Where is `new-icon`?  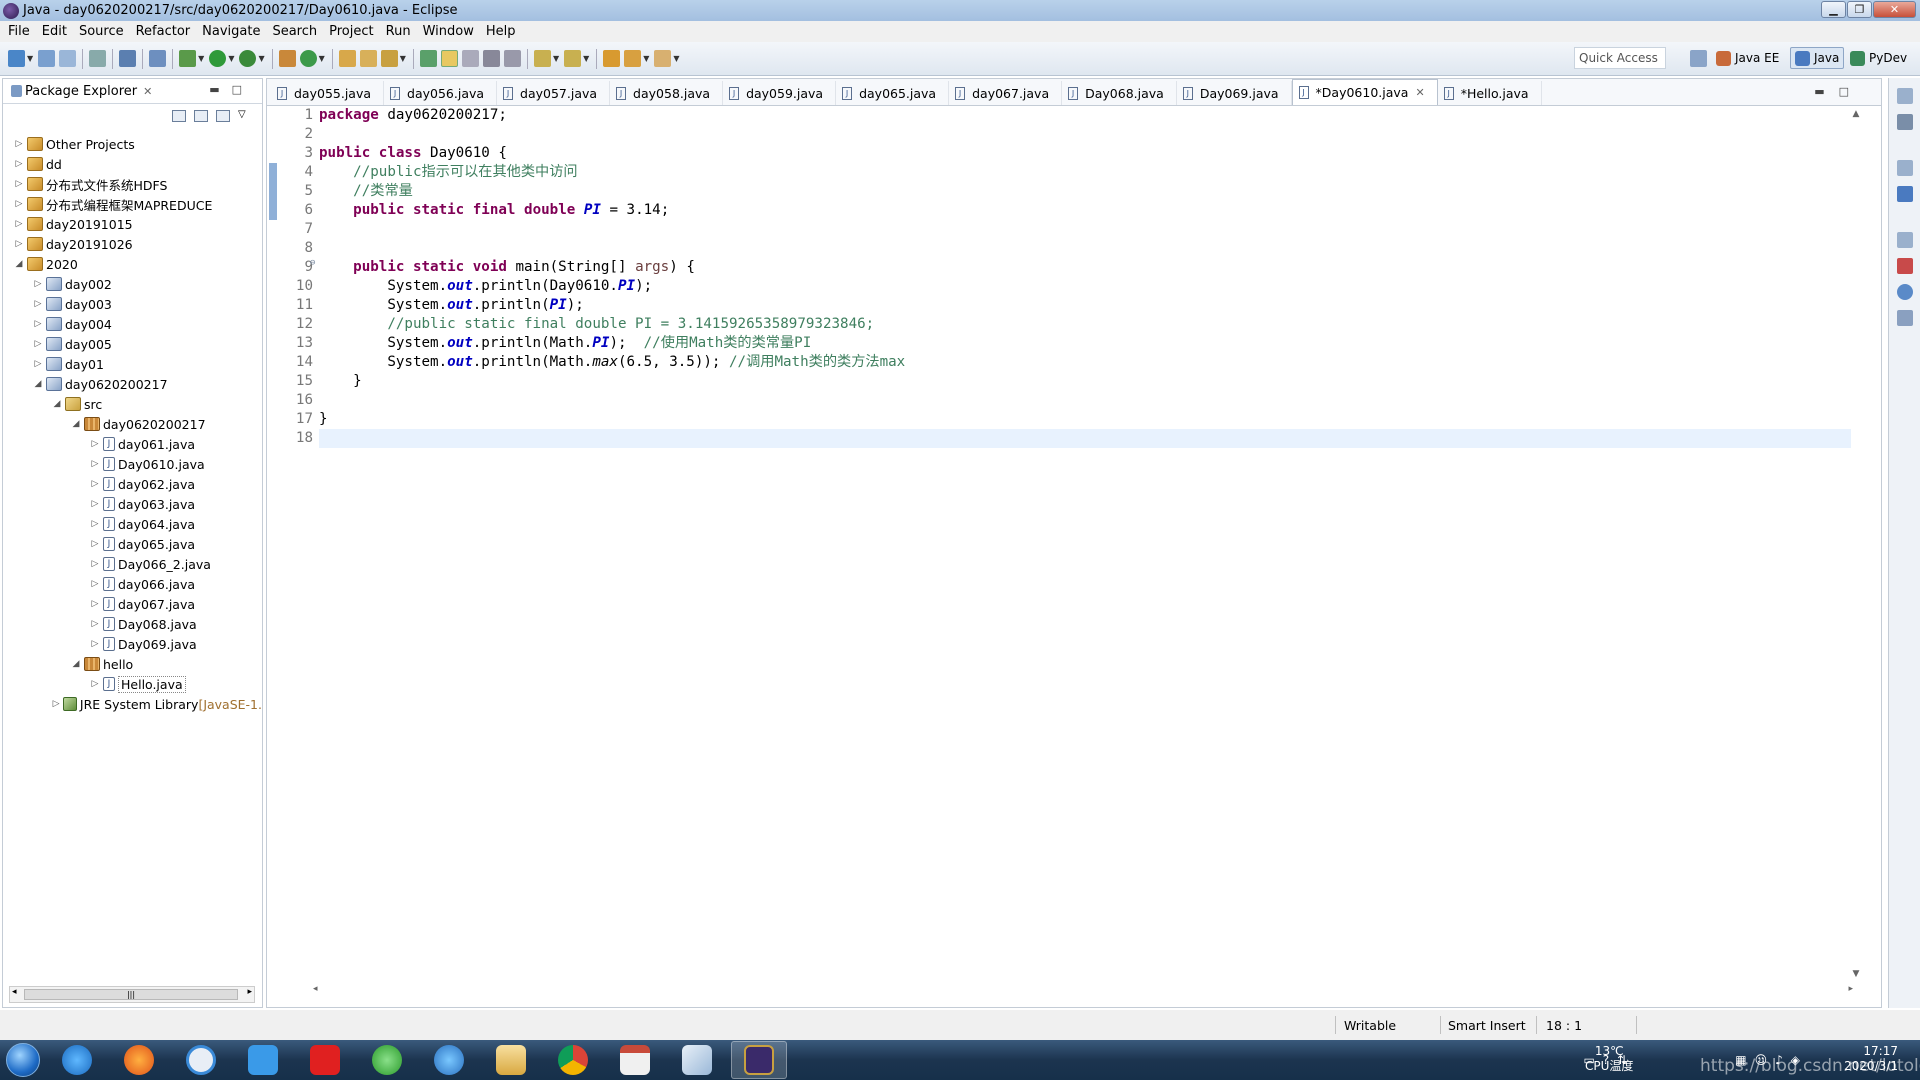 new-icon is located at coordinates (16, 58).